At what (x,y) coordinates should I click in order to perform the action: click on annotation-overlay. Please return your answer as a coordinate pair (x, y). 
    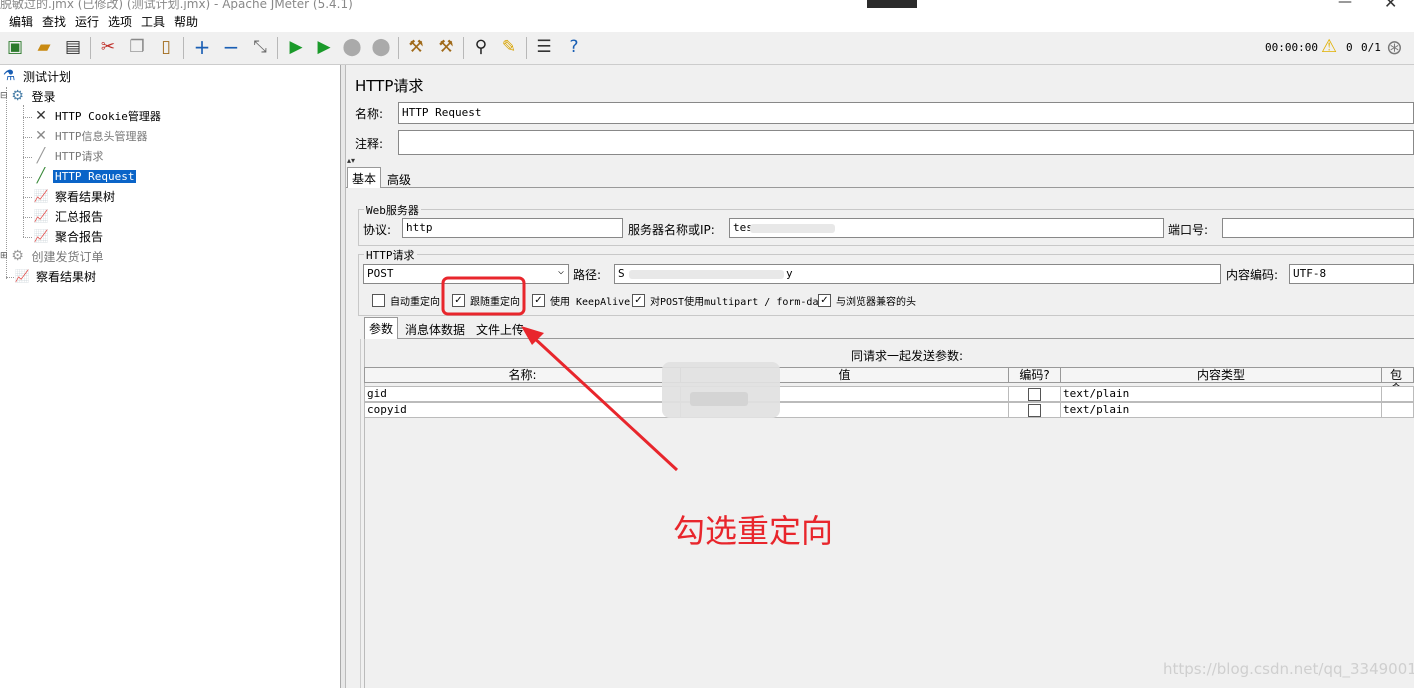
    Looking at the image, I should click on (560, 374).